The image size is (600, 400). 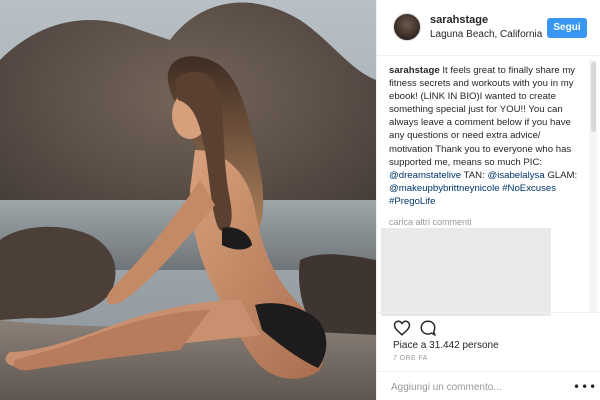 What do you see at coordinates (444, 188) in the screenshot?
I see `mention-link: @makeupbybrittneynicole` at bounding box center [444, 188].